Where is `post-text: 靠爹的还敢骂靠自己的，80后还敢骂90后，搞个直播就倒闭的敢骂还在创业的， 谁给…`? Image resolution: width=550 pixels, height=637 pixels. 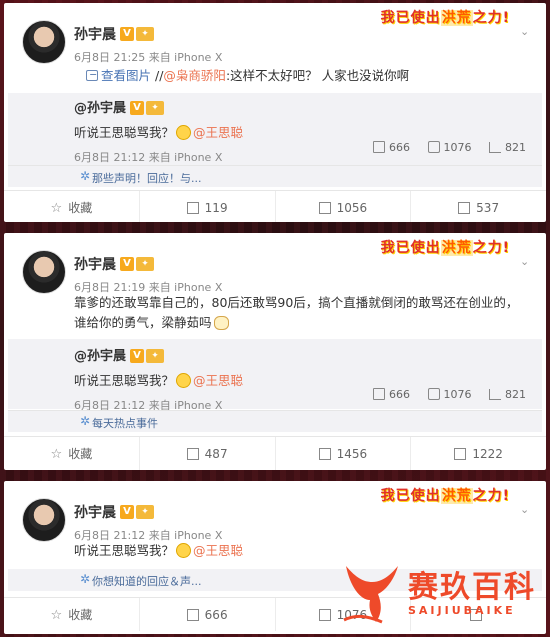
post-text: 靠爹的还敢骂靠自己的，80后还敢骂90后，搞个直播就倒闭的敢骂还在创业的， 谁给… is located at coordinates (296, 312).